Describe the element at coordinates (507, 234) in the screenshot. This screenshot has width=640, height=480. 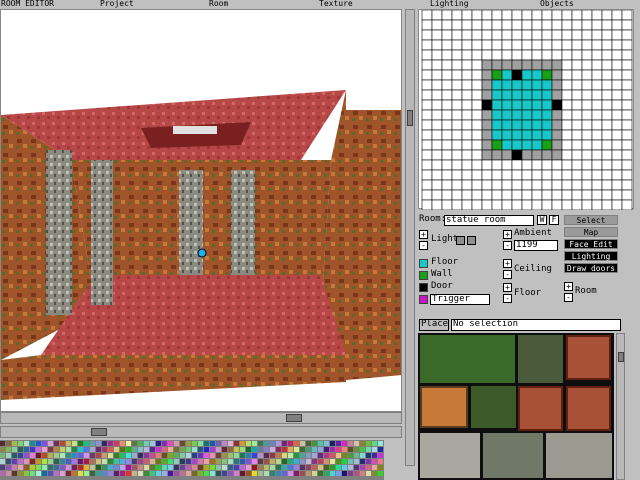
I see `ambient-plus-button: +` at that location.